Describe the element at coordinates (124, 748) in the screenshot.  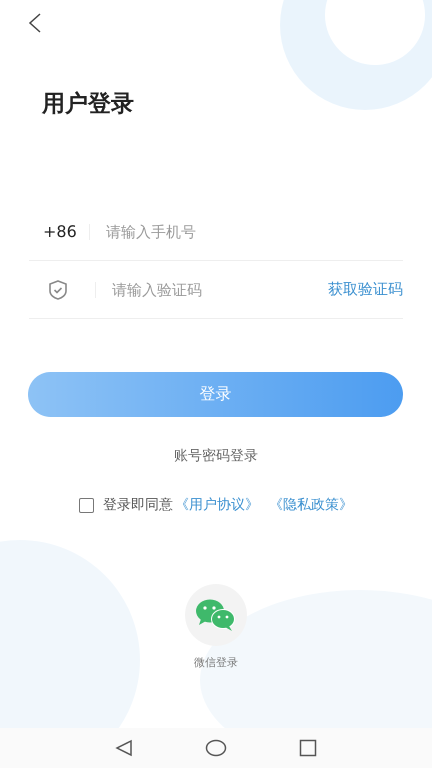
I see `back-icon` at that location.